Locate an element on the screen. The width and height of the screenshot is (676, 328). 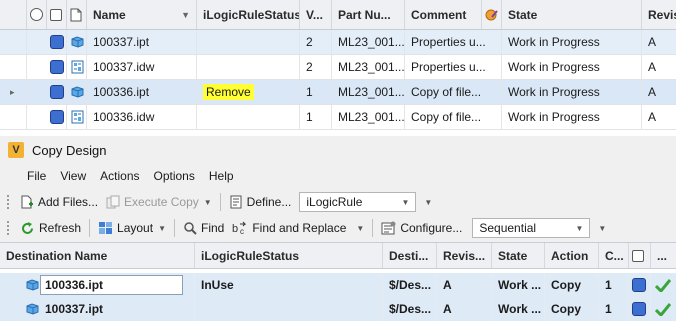
menu-bar: File View Actions Options Help is located at coordinates (338, 176).